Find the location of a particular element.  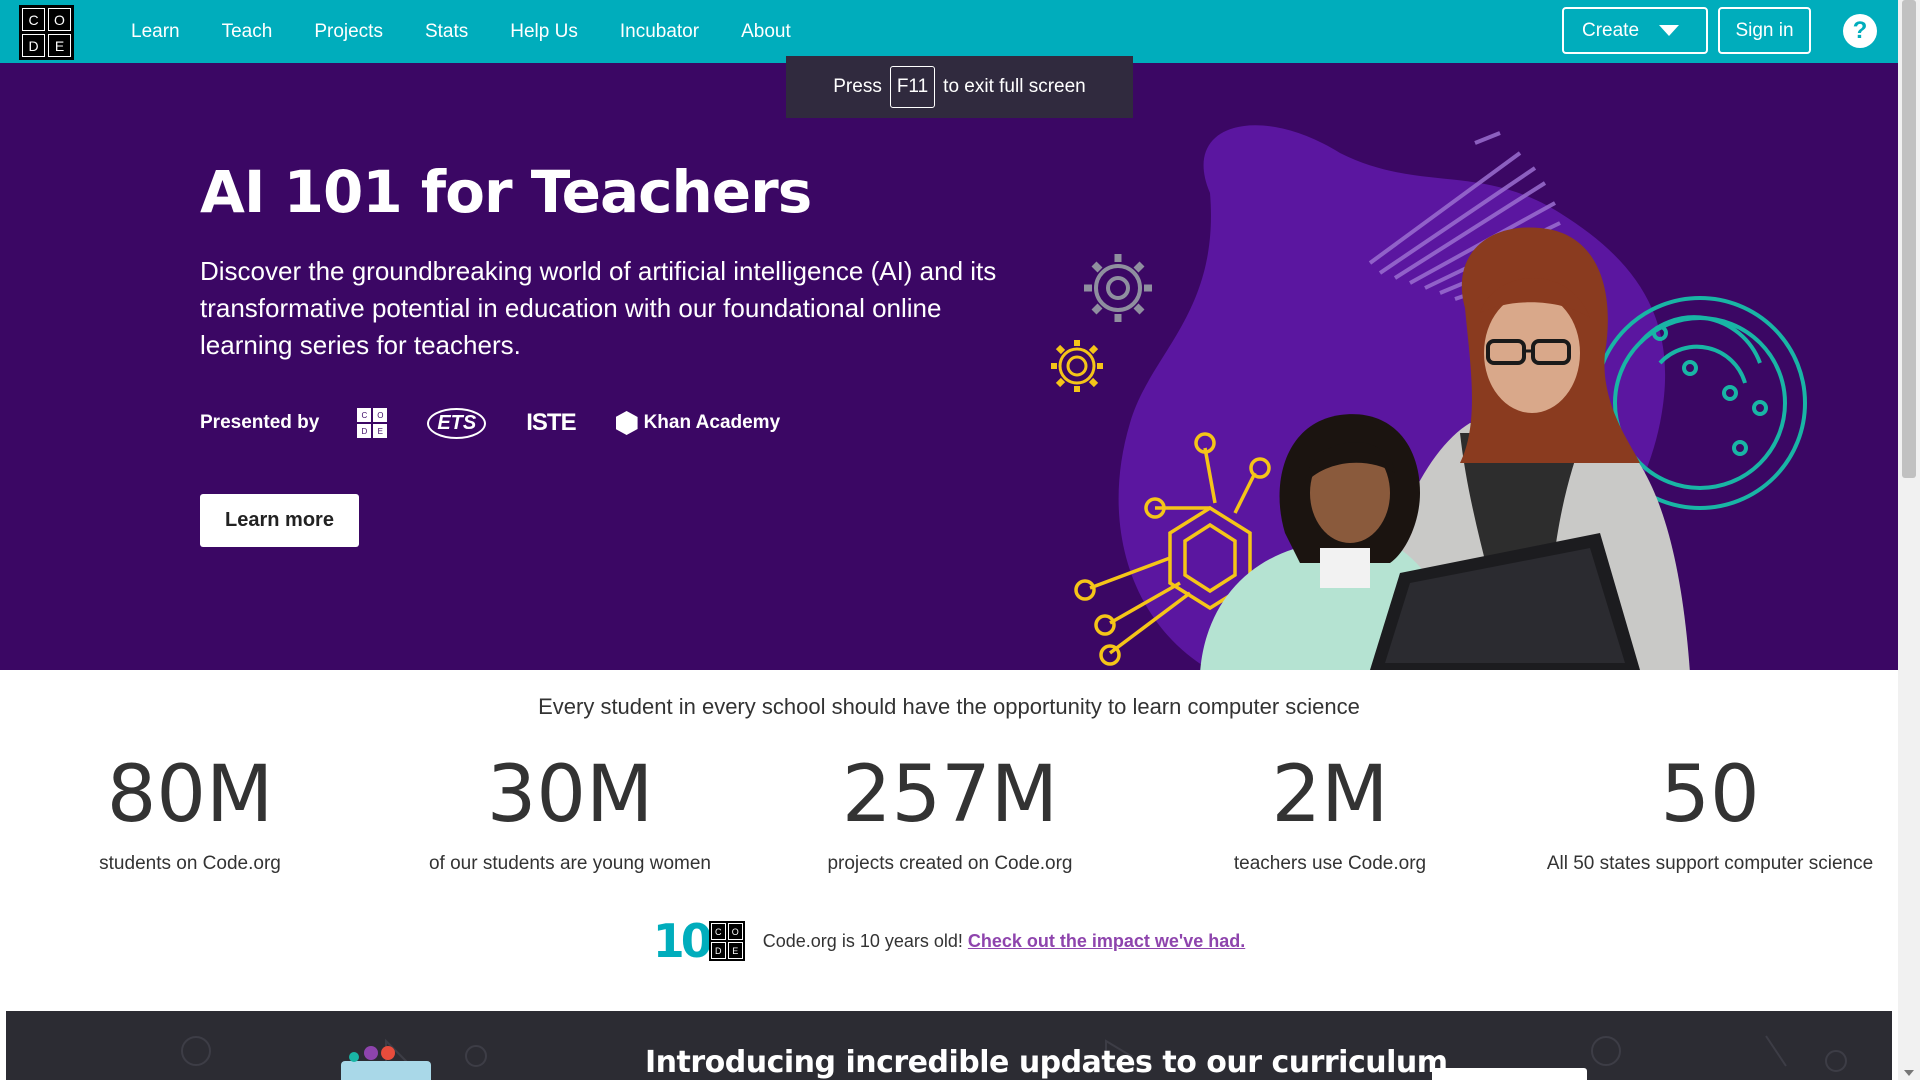

fullscreen-notice-after: to exit full screen is located at coordinates (1014, 86).